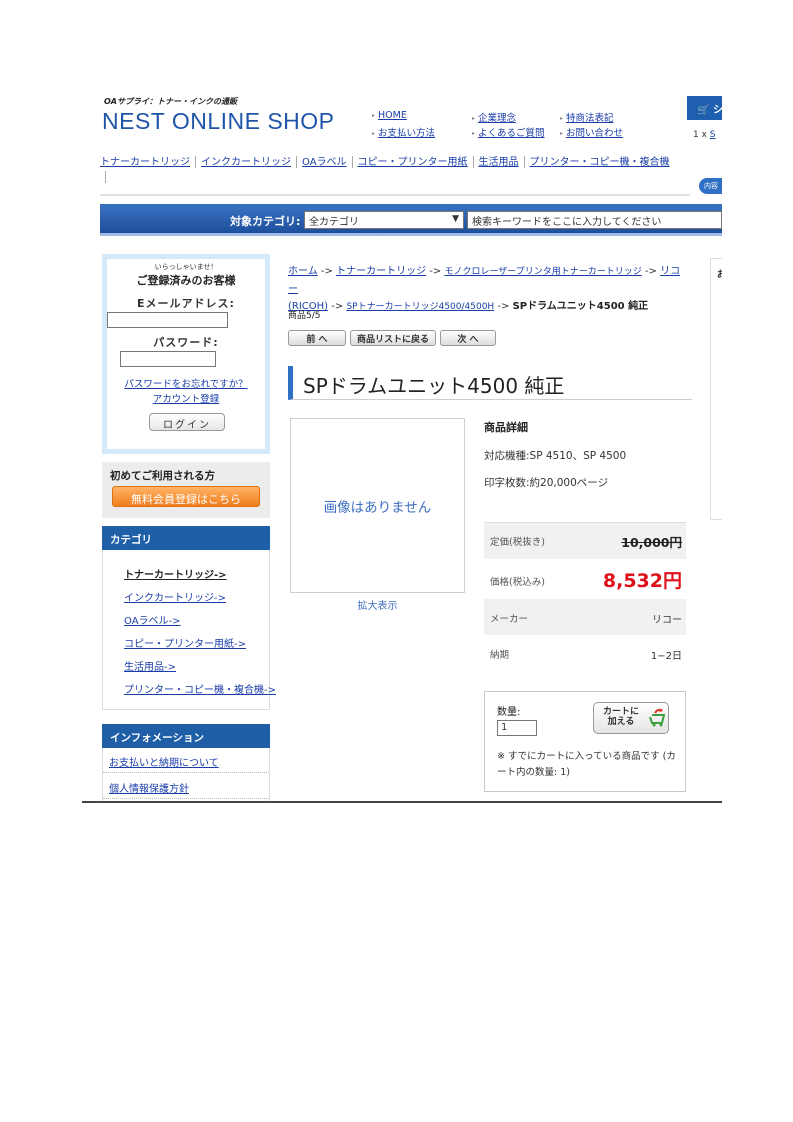 Image resolution: width=793 pixels, height=1122 pixels. What do you see at coordinates (600, 162) in the screenshot?
I see `nav-printers: プリンター・コピー機・複合機` at bounding box center [600, 162].